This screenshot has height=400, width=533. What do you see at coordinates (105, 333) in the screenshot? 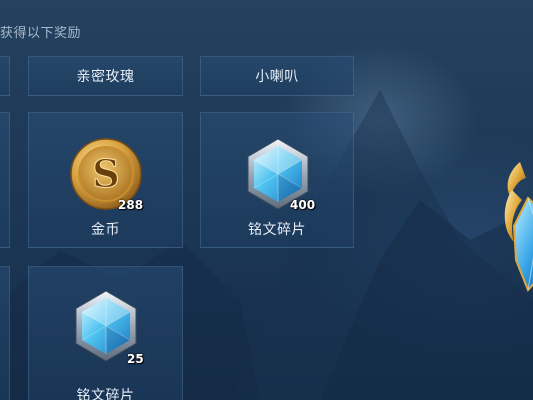
I see `reward-card-inscription: 25 铭文碎片` at bounding box center [105, 333].